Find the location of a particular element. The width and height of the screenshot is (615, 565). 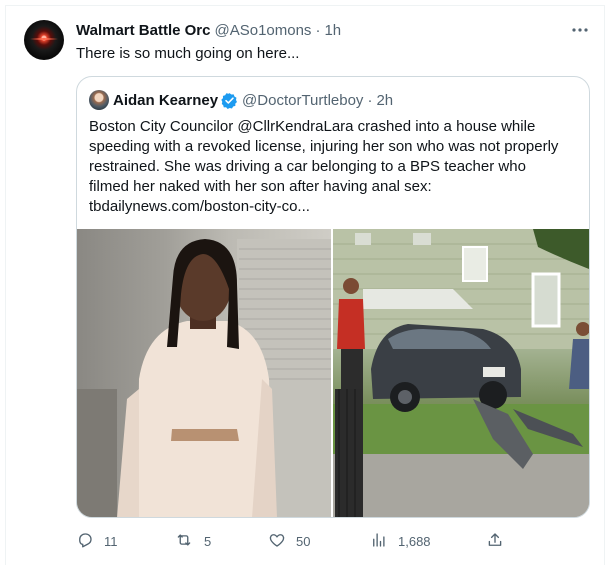

quote-time: 2h is located at coordinates (384, 100).